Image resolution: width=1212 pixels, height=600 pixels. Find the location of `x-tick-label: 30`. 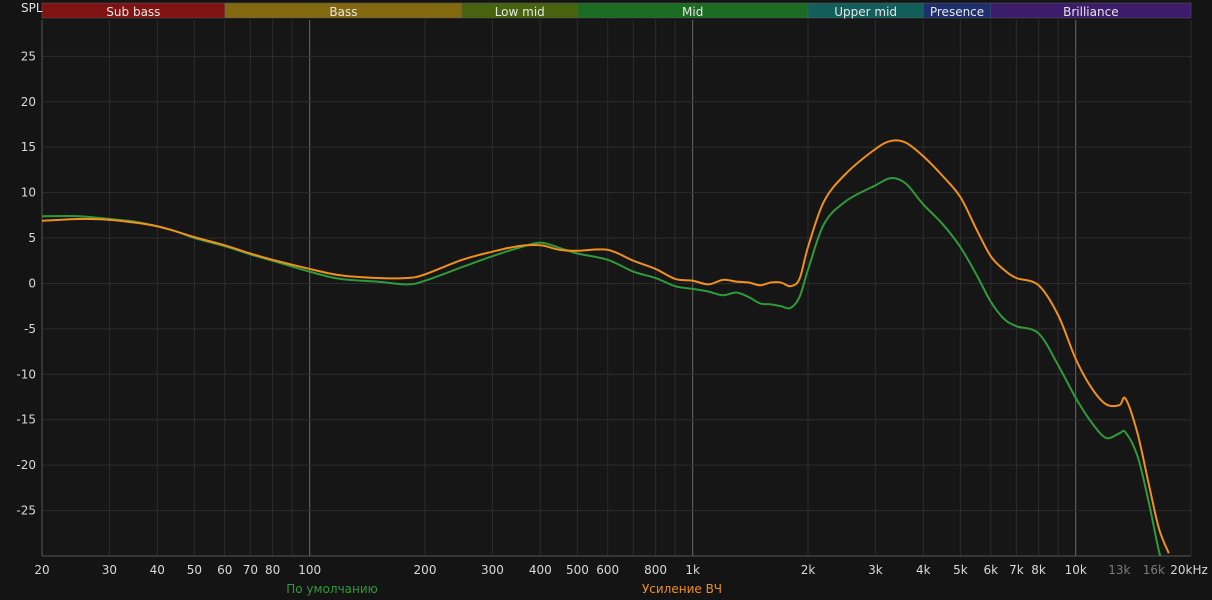

x-tick-label: 30 is located at coordinates (109, 570).